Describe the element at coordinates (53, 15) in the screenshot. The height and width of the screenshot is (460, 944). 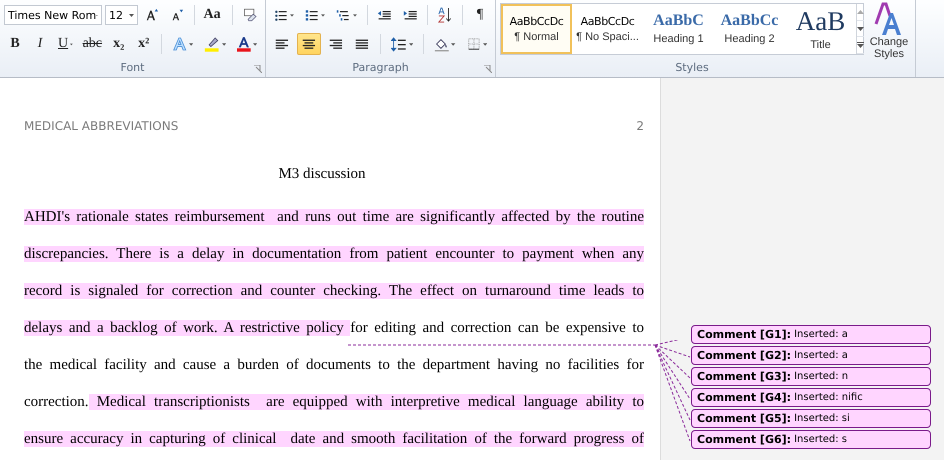
I see `font-name-field: Times New Rom` at that location.